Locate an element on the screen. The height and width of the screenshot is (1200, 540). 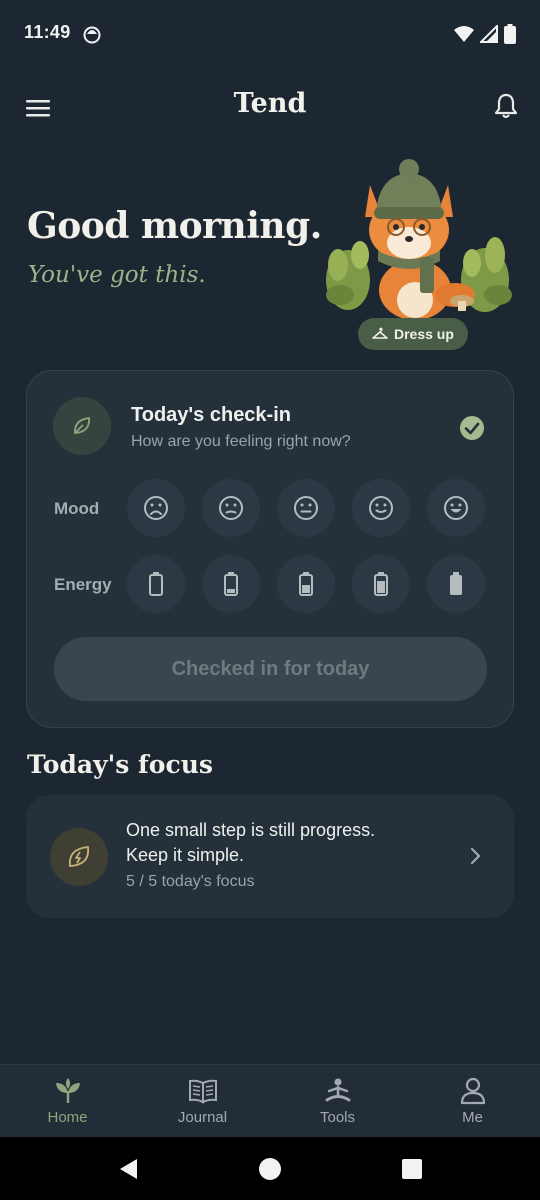
mood-option-neutral is located at coordinates (306, 508).